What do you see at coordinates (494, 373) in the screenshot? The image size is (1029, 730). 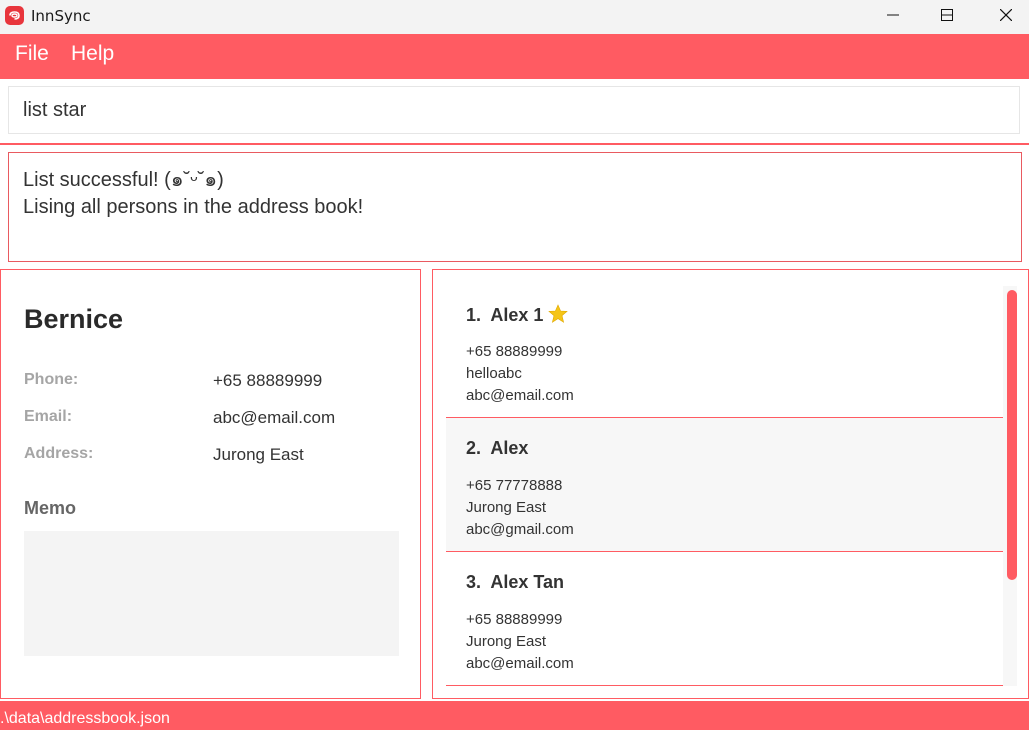 I see `person-address: helloabc` at bounding box center [494, 373].